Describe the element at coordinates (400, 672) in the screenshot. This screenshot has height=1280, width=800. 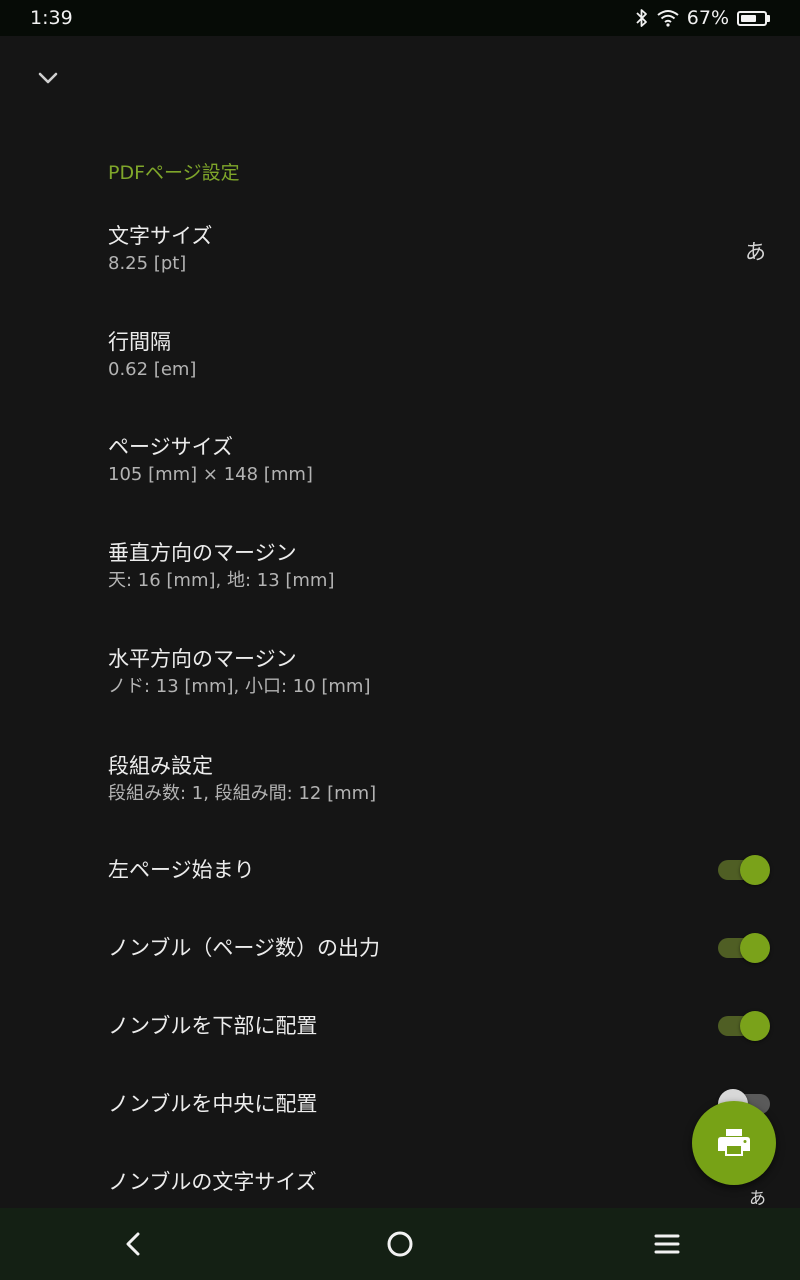
I see `setting-horizontal-margin: 水平方向のマージン ノド: 13 [mm], 小口: 10 [mm]` at that location.